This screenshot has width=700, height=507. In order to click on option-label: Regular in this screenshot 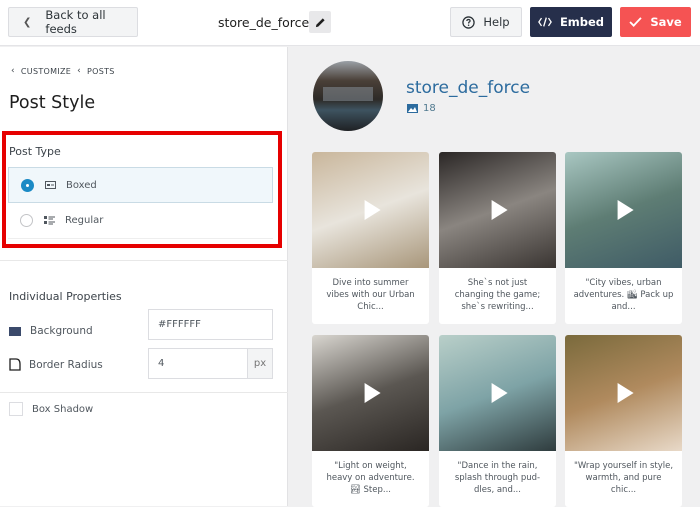, I will do `click(84, 220)`.